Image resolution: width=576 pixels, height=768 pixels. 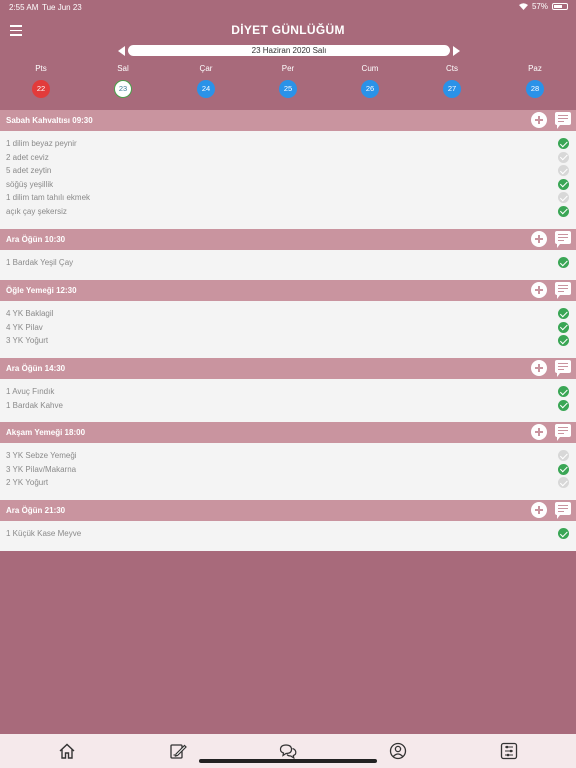 I want to click on chat-icon, so click(x=288, y=751).